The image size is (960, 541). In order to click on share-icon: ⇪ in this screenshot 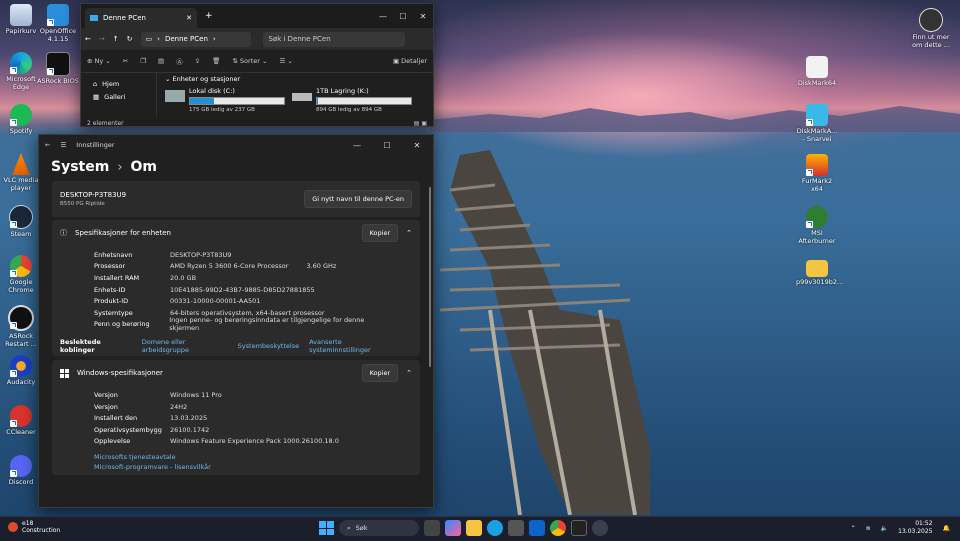, I will do `click(197, 61)`.